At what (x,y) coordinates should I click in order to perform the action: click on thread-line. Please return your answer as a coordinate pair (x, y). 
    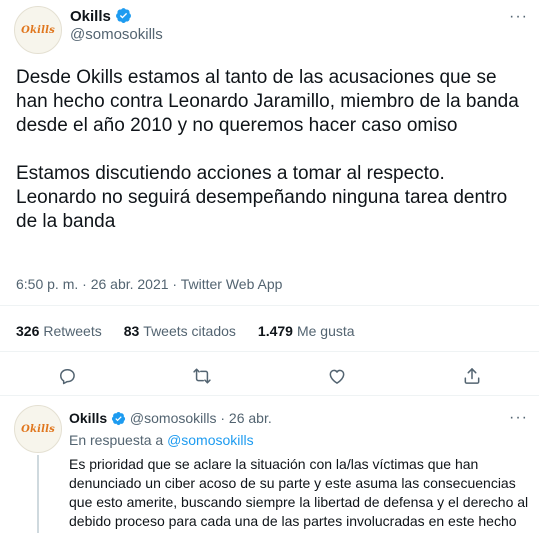
    Looking at the image, I should click on (38, 494).